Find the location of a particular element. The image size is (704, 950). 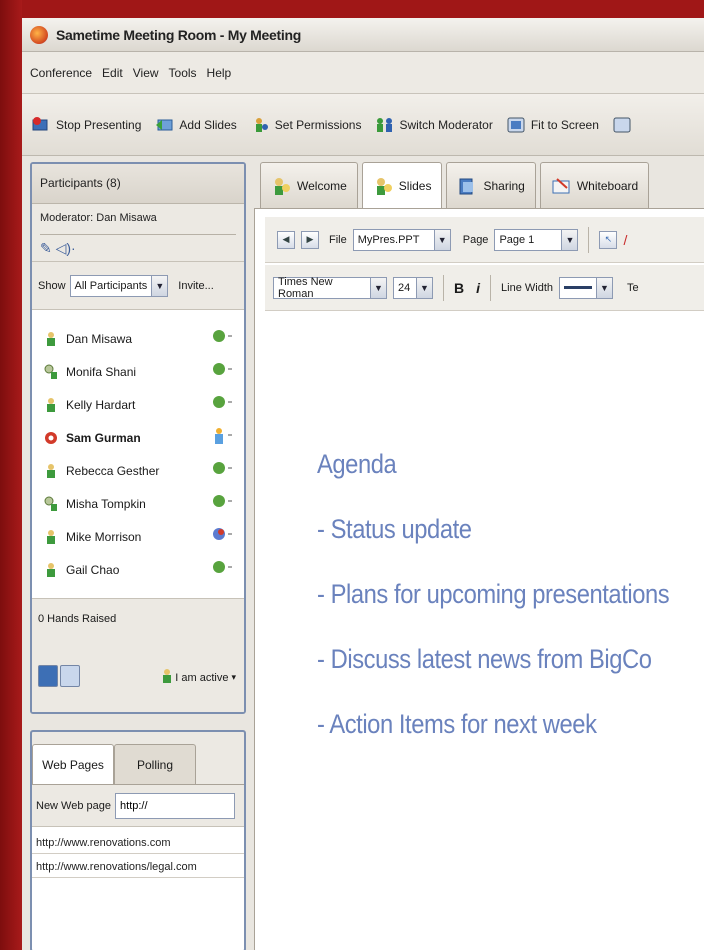

fit-to-screen-button: Fit to Screen is located at coordinates (553, 125).